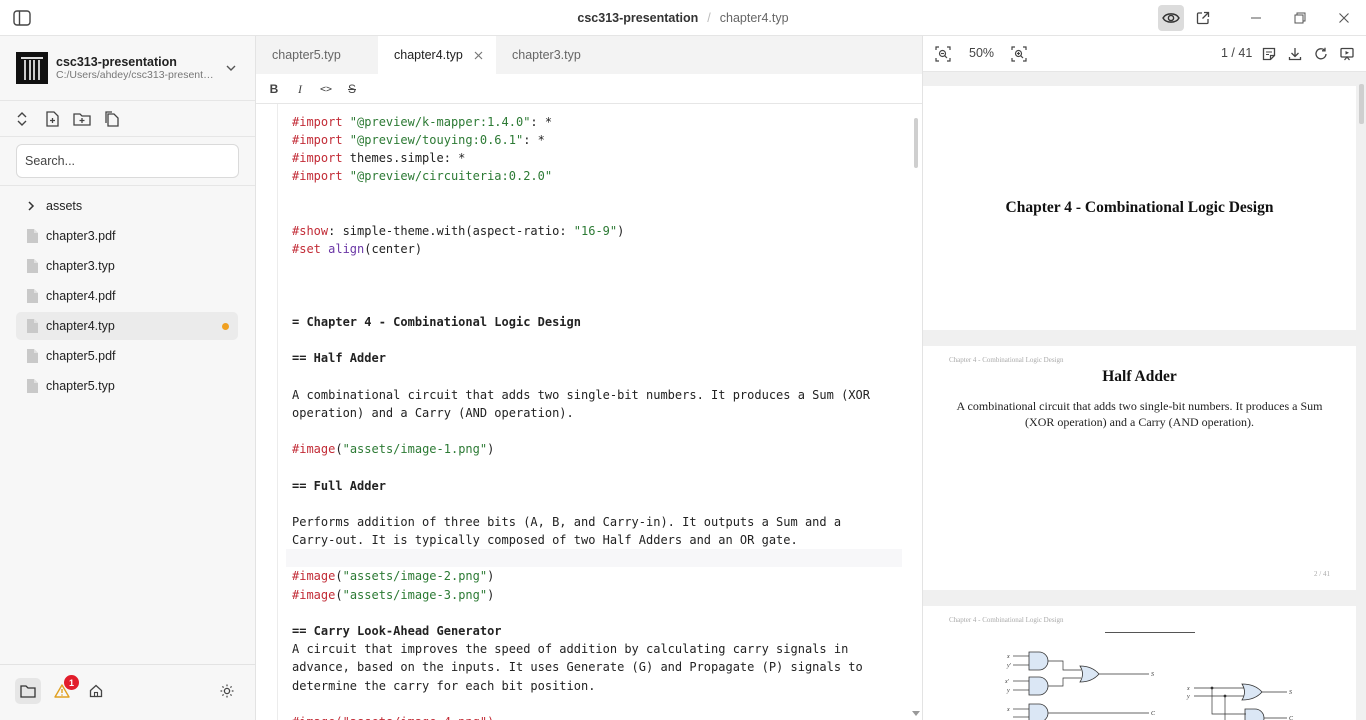  What do you see at coordinates (379, 158) in the screenshot?
I see `code-line: #import themes.simple: *` at bounding box center [379, 158].